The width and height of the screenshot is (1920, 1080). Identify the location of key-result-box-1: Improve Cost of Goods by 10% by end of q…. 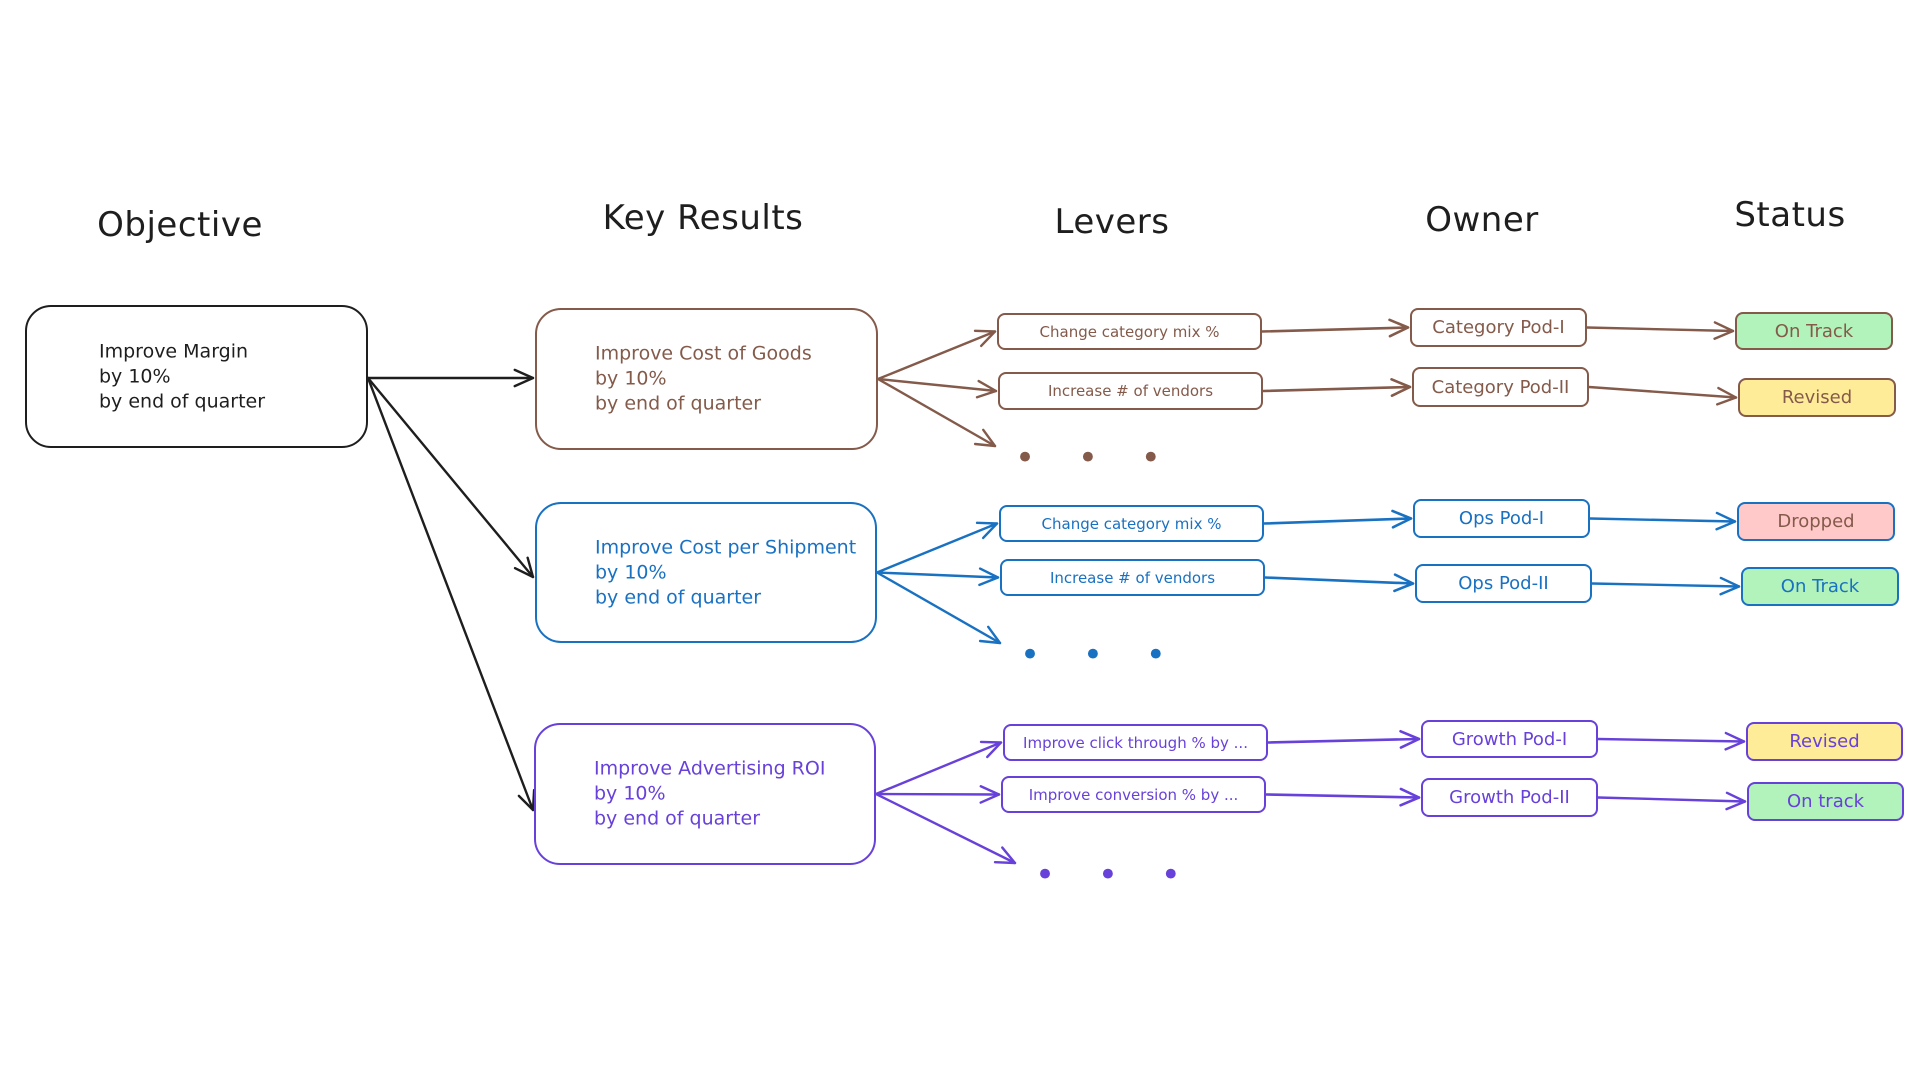
(706, 379).